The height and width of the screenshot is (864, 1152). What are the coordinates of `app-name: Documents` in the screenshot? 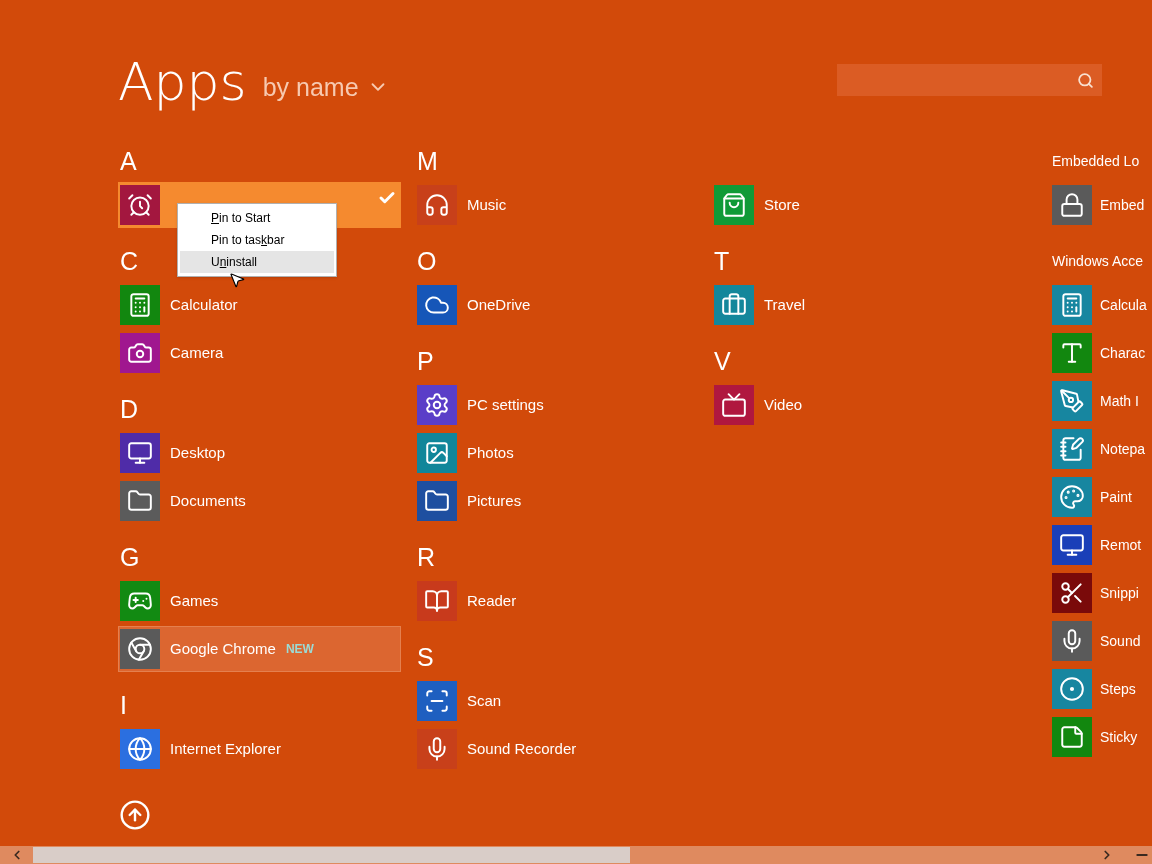 It's located at (208, 500).